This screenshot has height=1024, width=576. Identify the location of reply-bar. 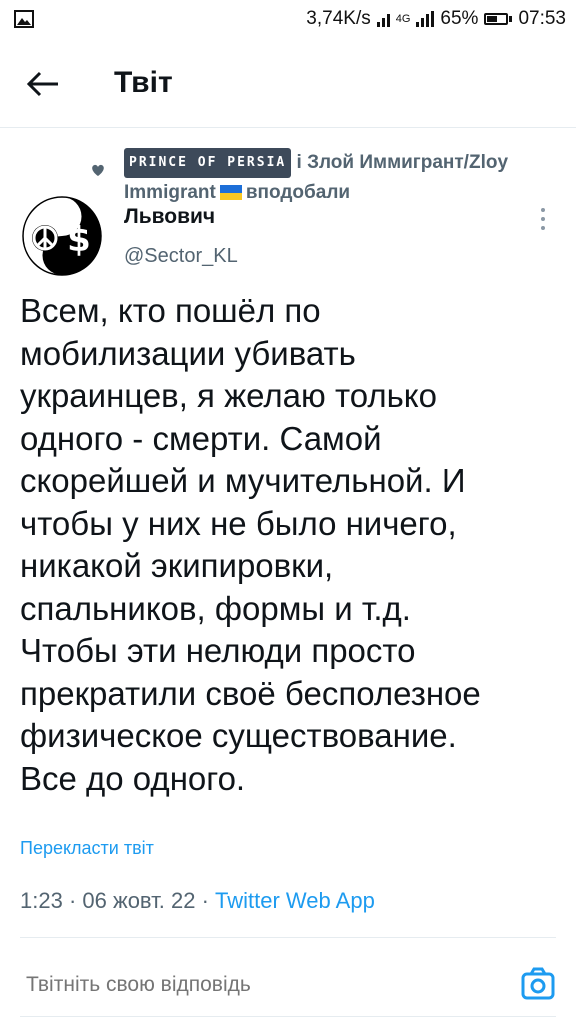
(288, 985).